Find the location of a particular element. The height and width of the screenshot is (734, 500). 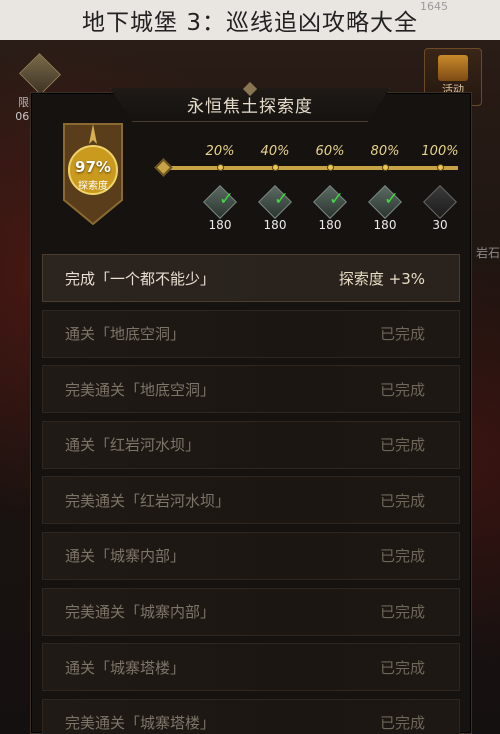

milestone: 80% is located at coordinates (385, 157).